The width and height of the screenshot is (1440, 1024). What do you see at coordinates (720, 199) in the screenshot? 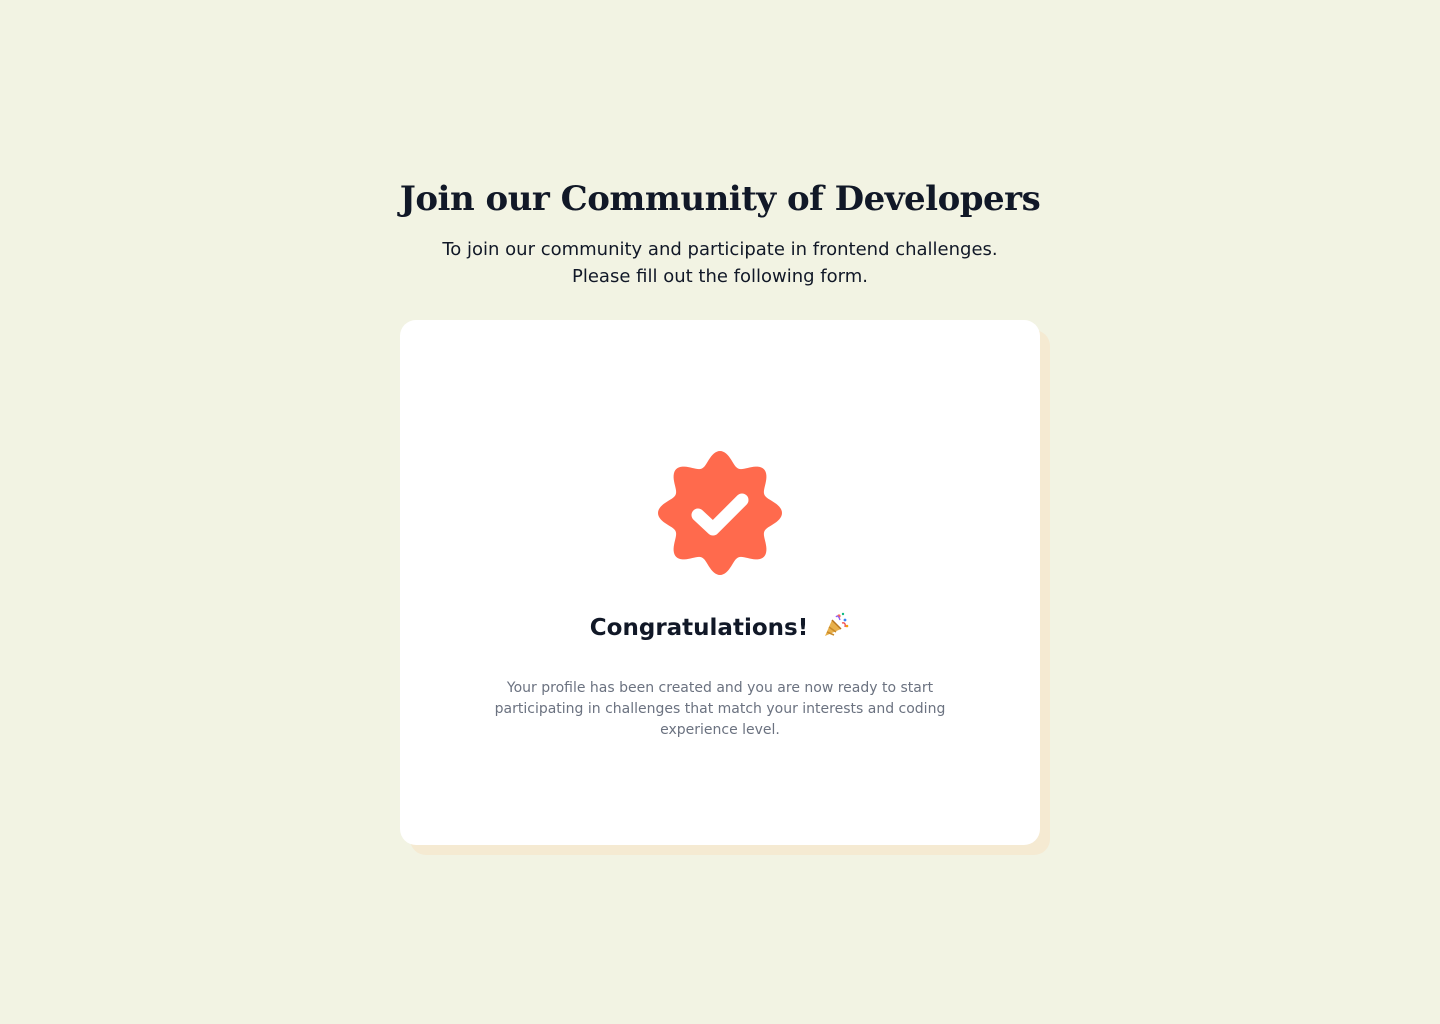
I see `page-title: Join our Community of Developers` at bounding box center [720, 199].